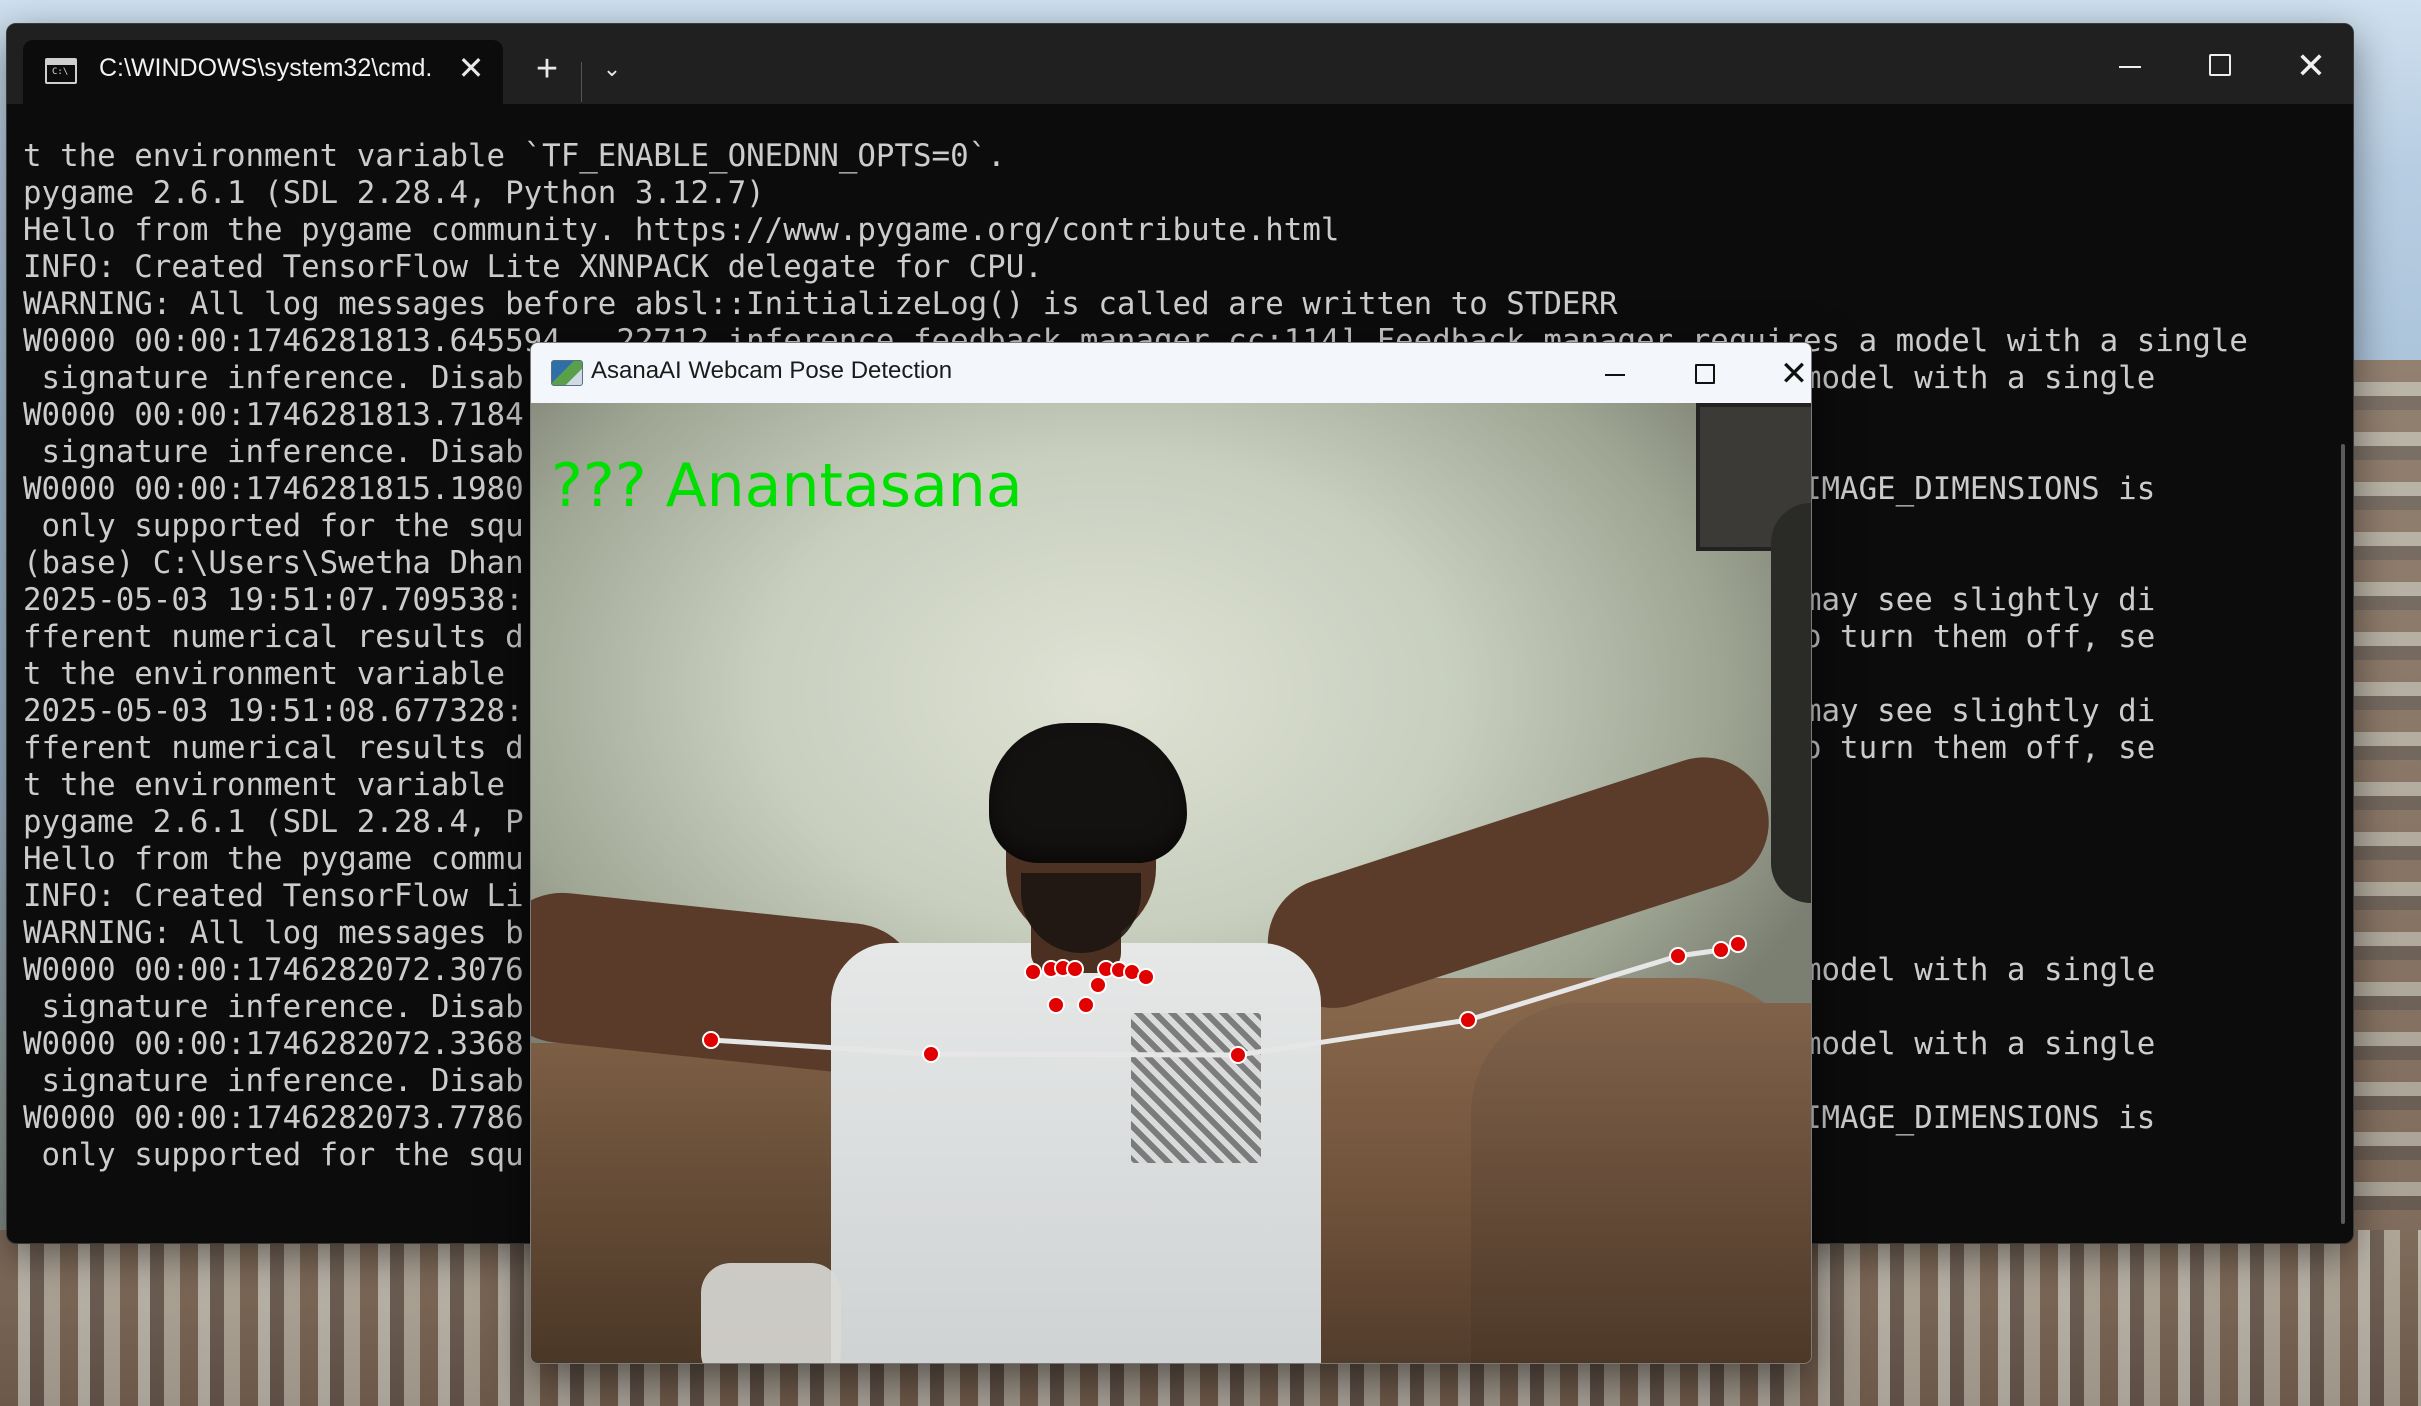 The width and height of the screenshot is (2421, 1406). I want to click on terminal-tab-title: C:\WINDOWS\system32\cmd., so click(266, 68).